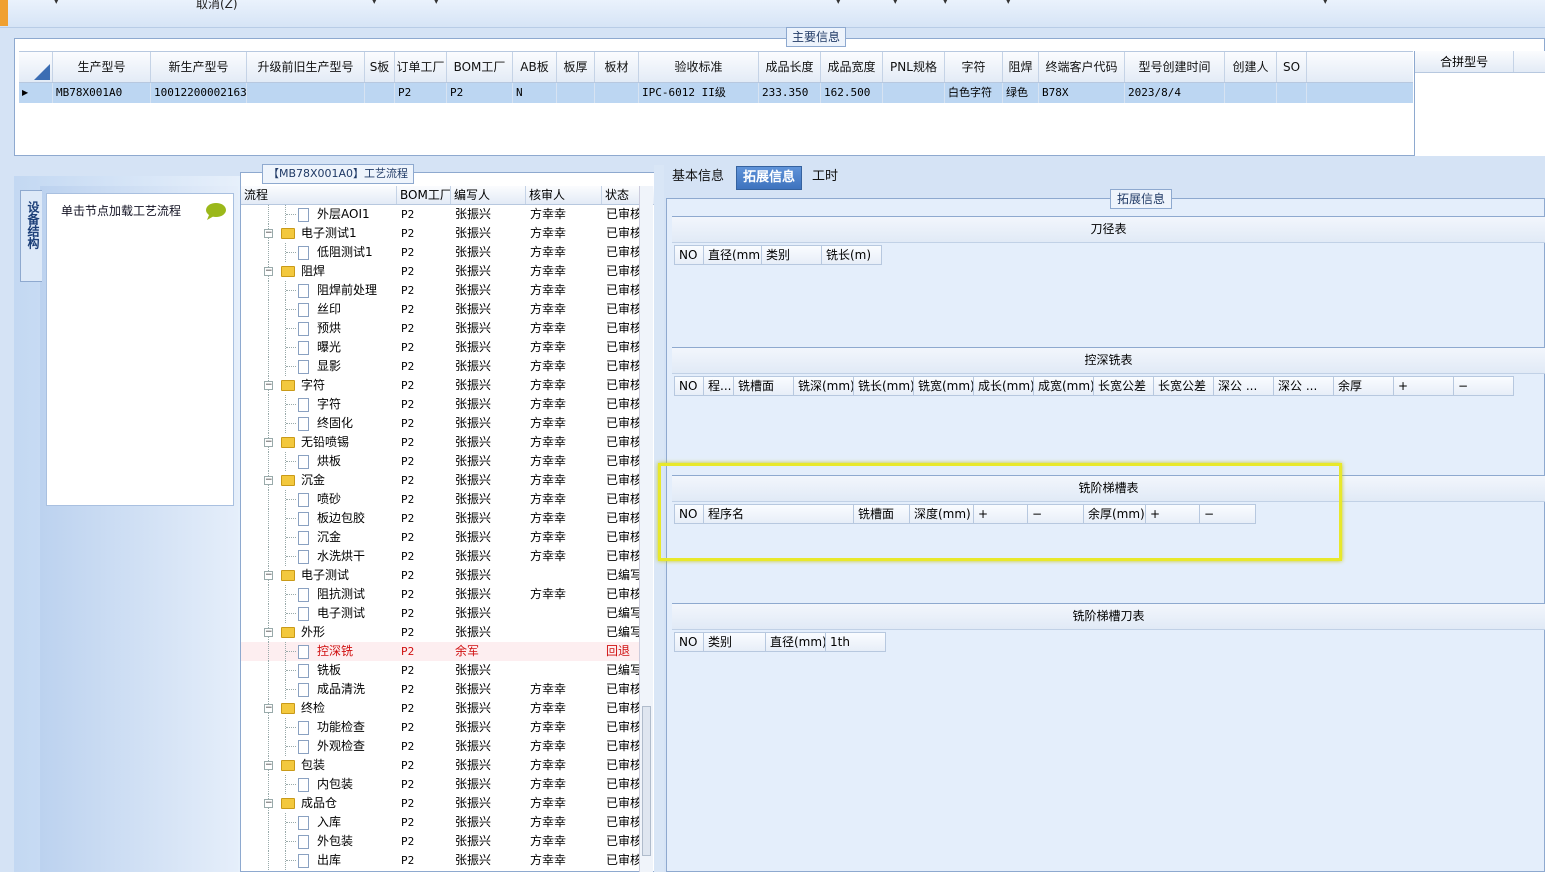 Image resolution: width=1545 pixels, height=872 pixels. What do you see at coordinates (380, 67) in the screenshot?
I see `column-header: S板` at bounding box center [380, 67].